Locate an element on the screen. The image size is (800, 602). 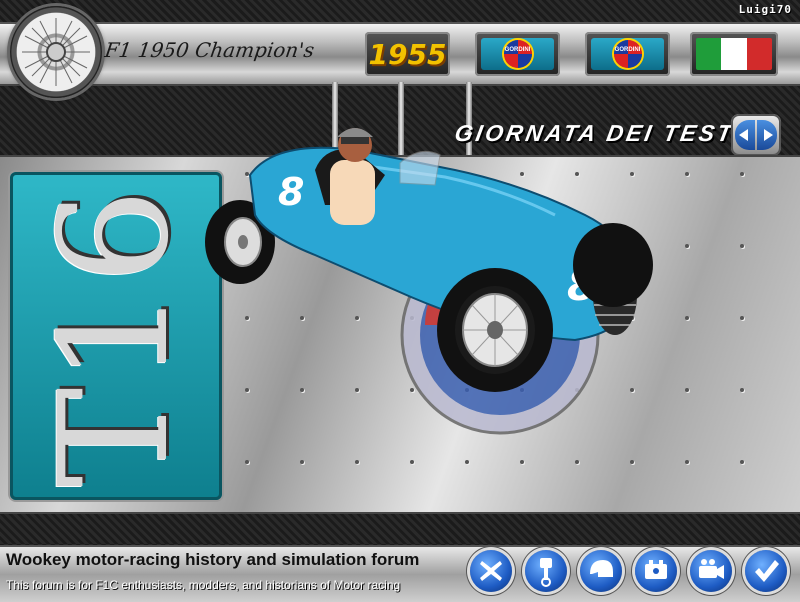
season-year: 1955 is located at coordinates (407, 54).